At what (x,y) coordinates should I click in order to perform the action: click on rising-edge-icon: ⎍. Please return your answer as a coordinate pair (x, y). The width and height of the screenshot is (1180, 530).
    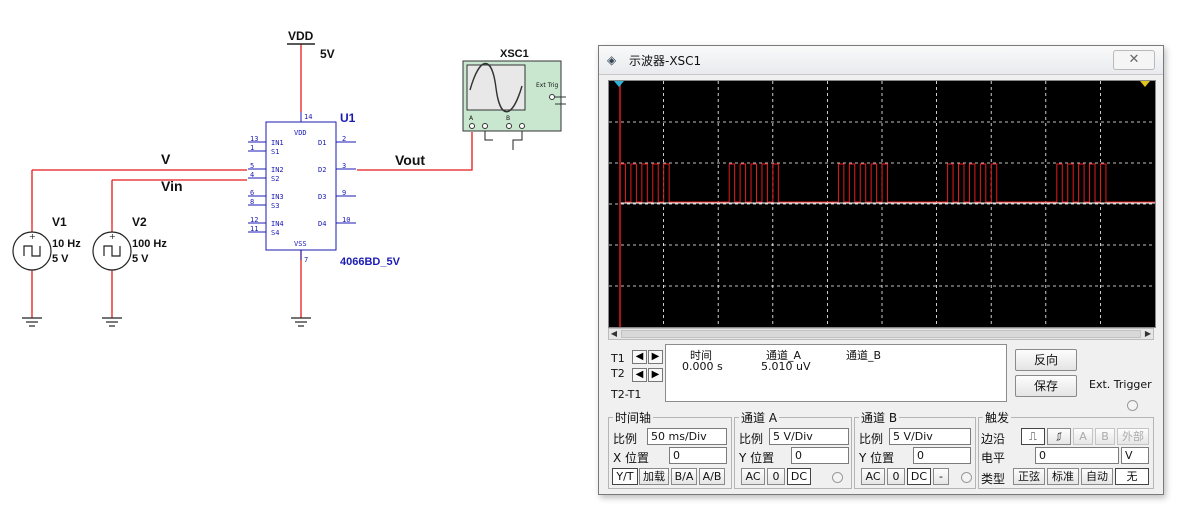
    Looking at the image, I should click on (1033, 436).